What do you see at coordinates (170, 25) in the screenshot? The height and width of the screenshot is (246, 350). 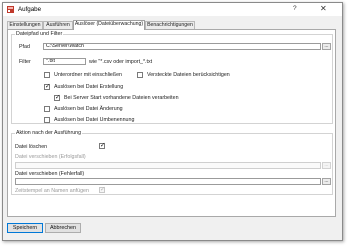 I see `tab-benachrichtigungen: Benachrichtigungen` at bounding box center [170, 25].